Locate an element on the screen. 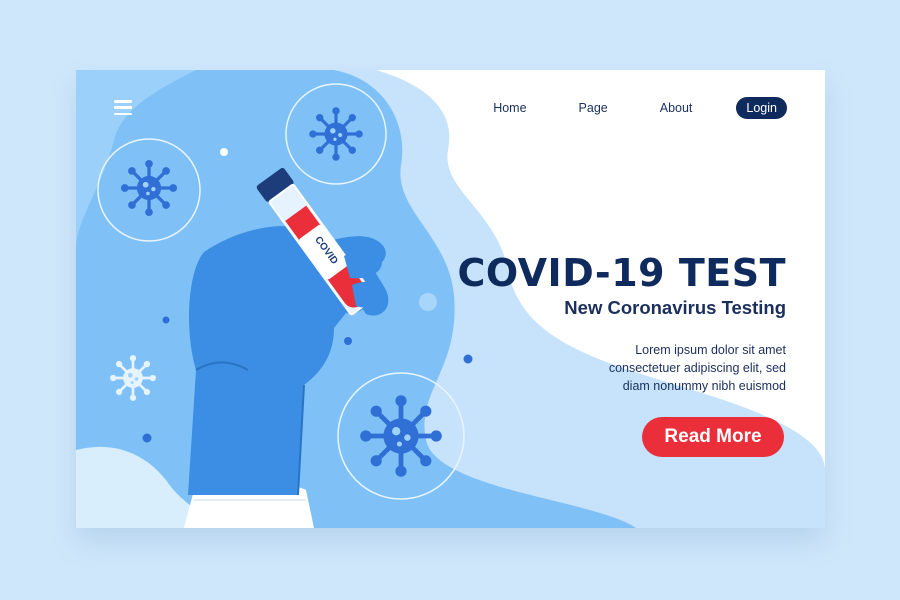  nav-page-link: Page is located at coordinates (593, 108).